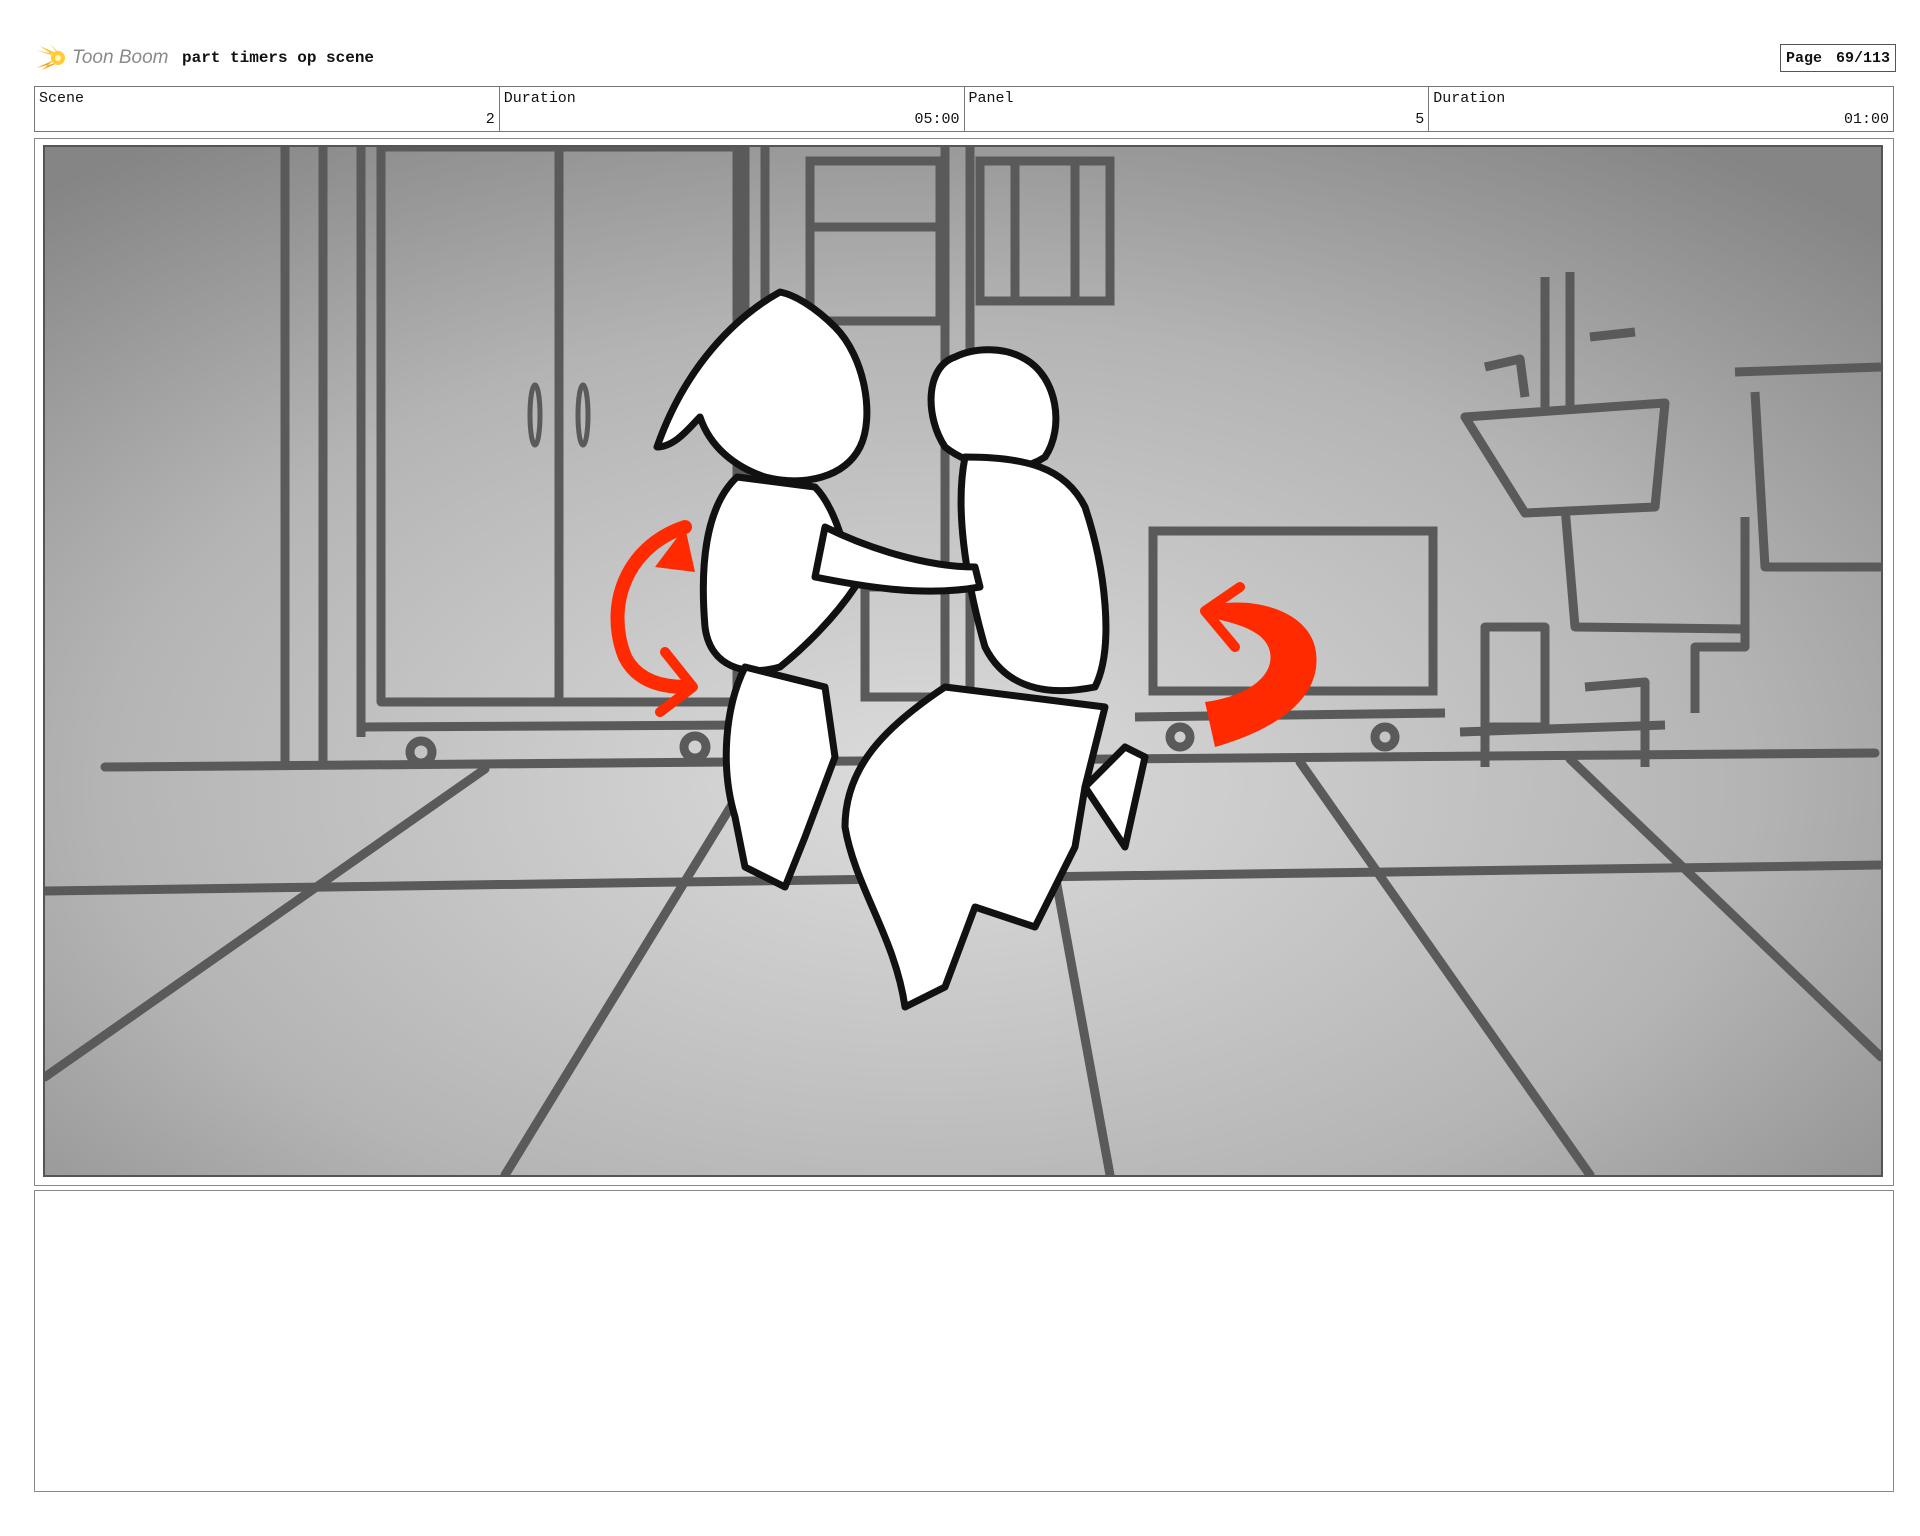  I want to click on scene-label: Scene, so click(62, 98).